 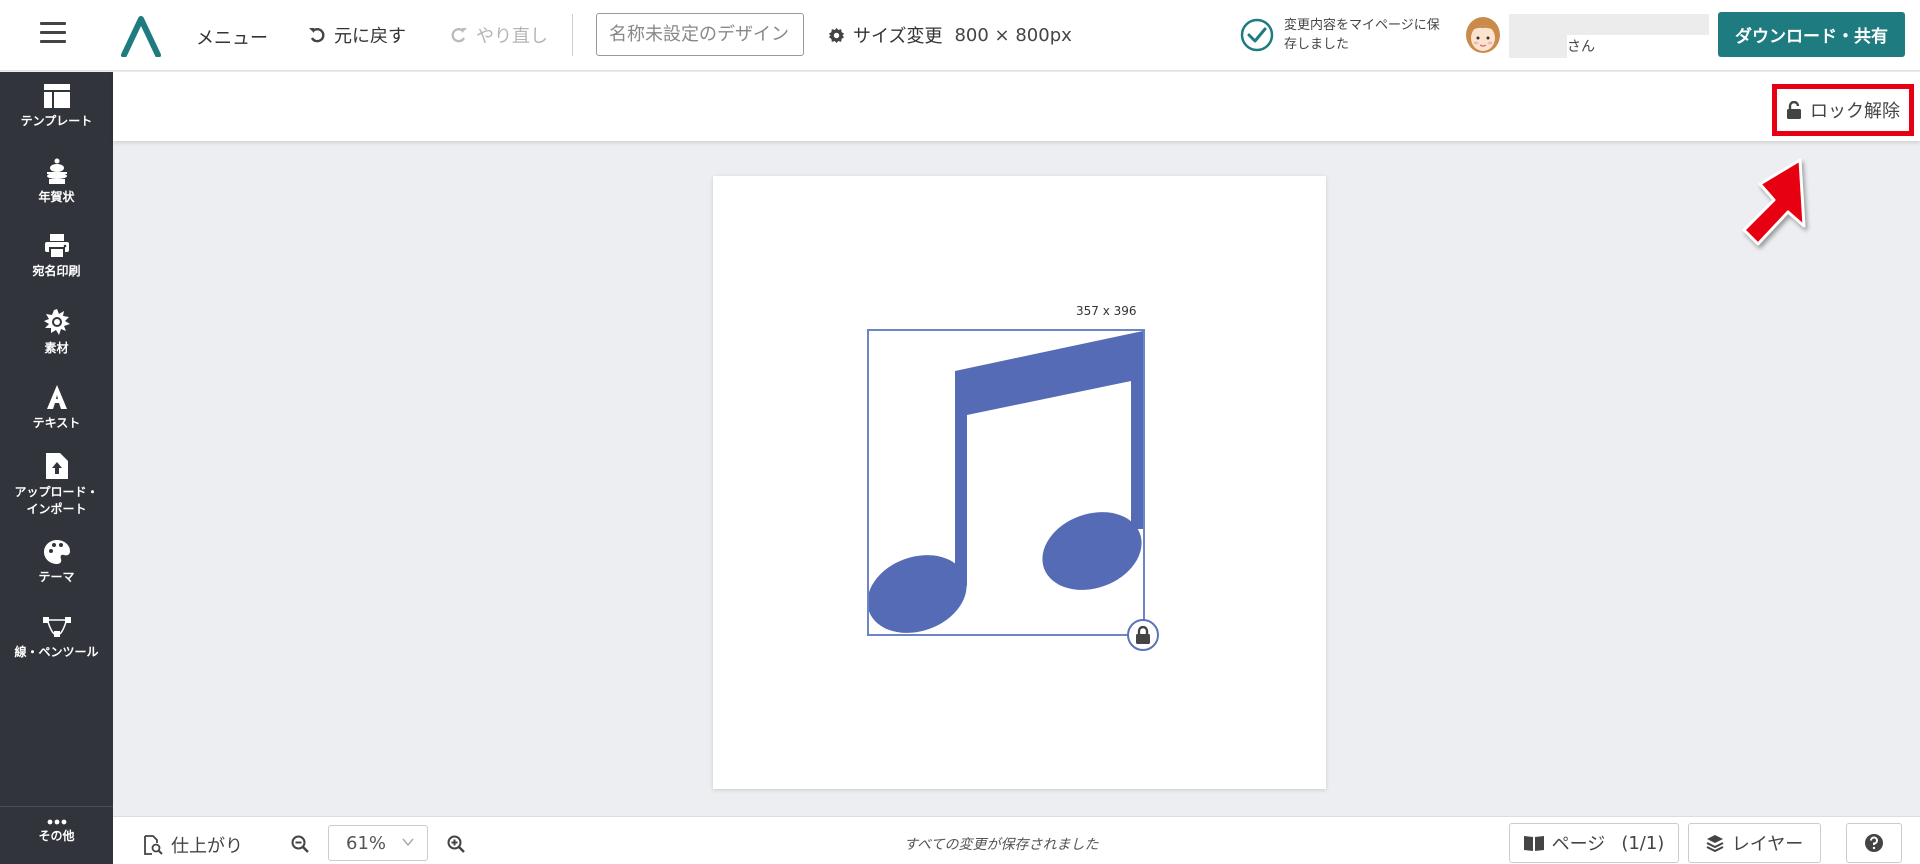 What do you see at coordinates (56, 627) in the screenshot?
I see `vector-pen-icon` at bounding box center [56, 627].